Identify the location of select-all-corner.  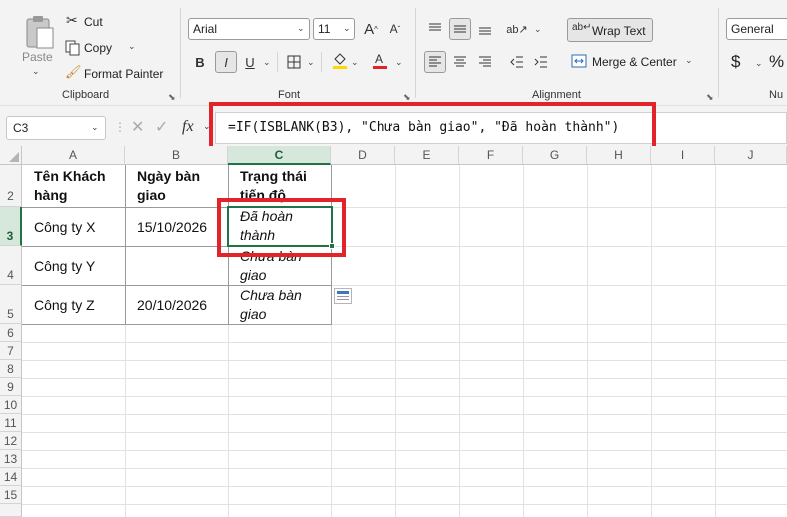
(11, 155).